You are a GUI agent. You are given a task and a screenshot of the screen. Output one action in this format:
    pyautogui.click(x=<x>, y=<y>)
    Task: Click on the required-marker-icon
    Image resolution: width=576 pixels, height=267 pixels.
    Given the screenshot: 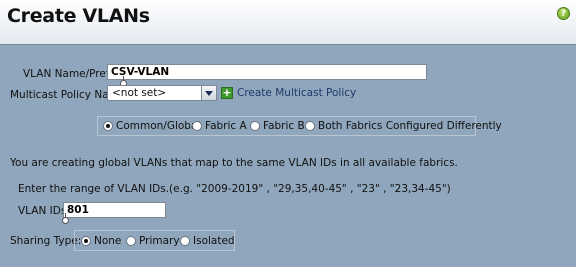 What is the action you would take?
    pyautogui.click(x=65, y=218)
    